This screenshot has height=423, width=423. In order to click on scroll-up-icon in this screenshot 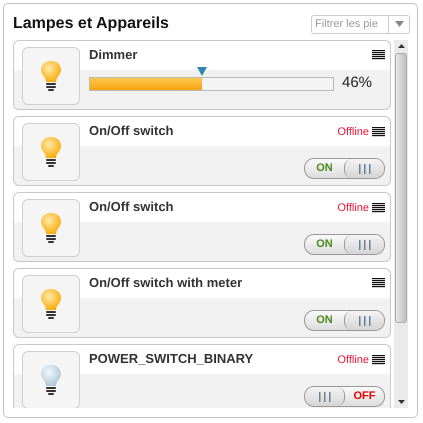, I will do `click(401, 46)`.